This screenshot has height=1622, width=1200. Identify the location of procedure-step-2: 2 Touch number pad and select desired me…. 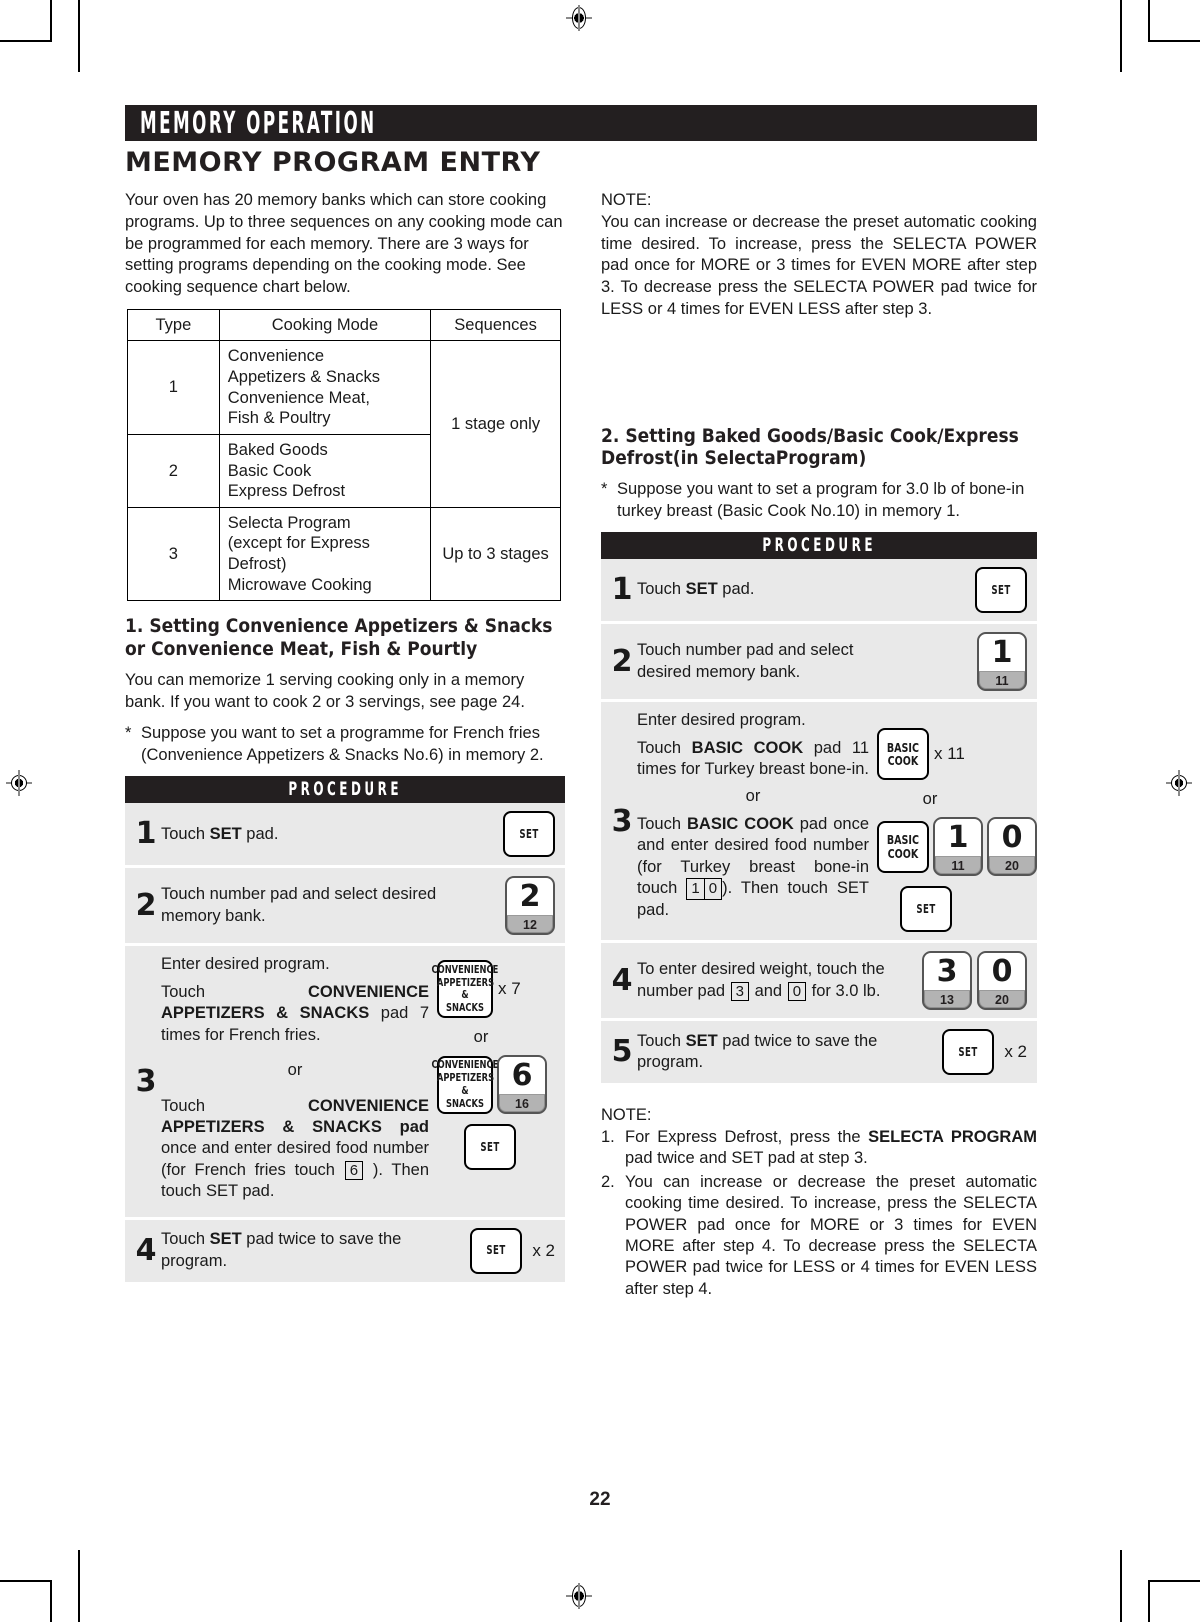
(345, 906).